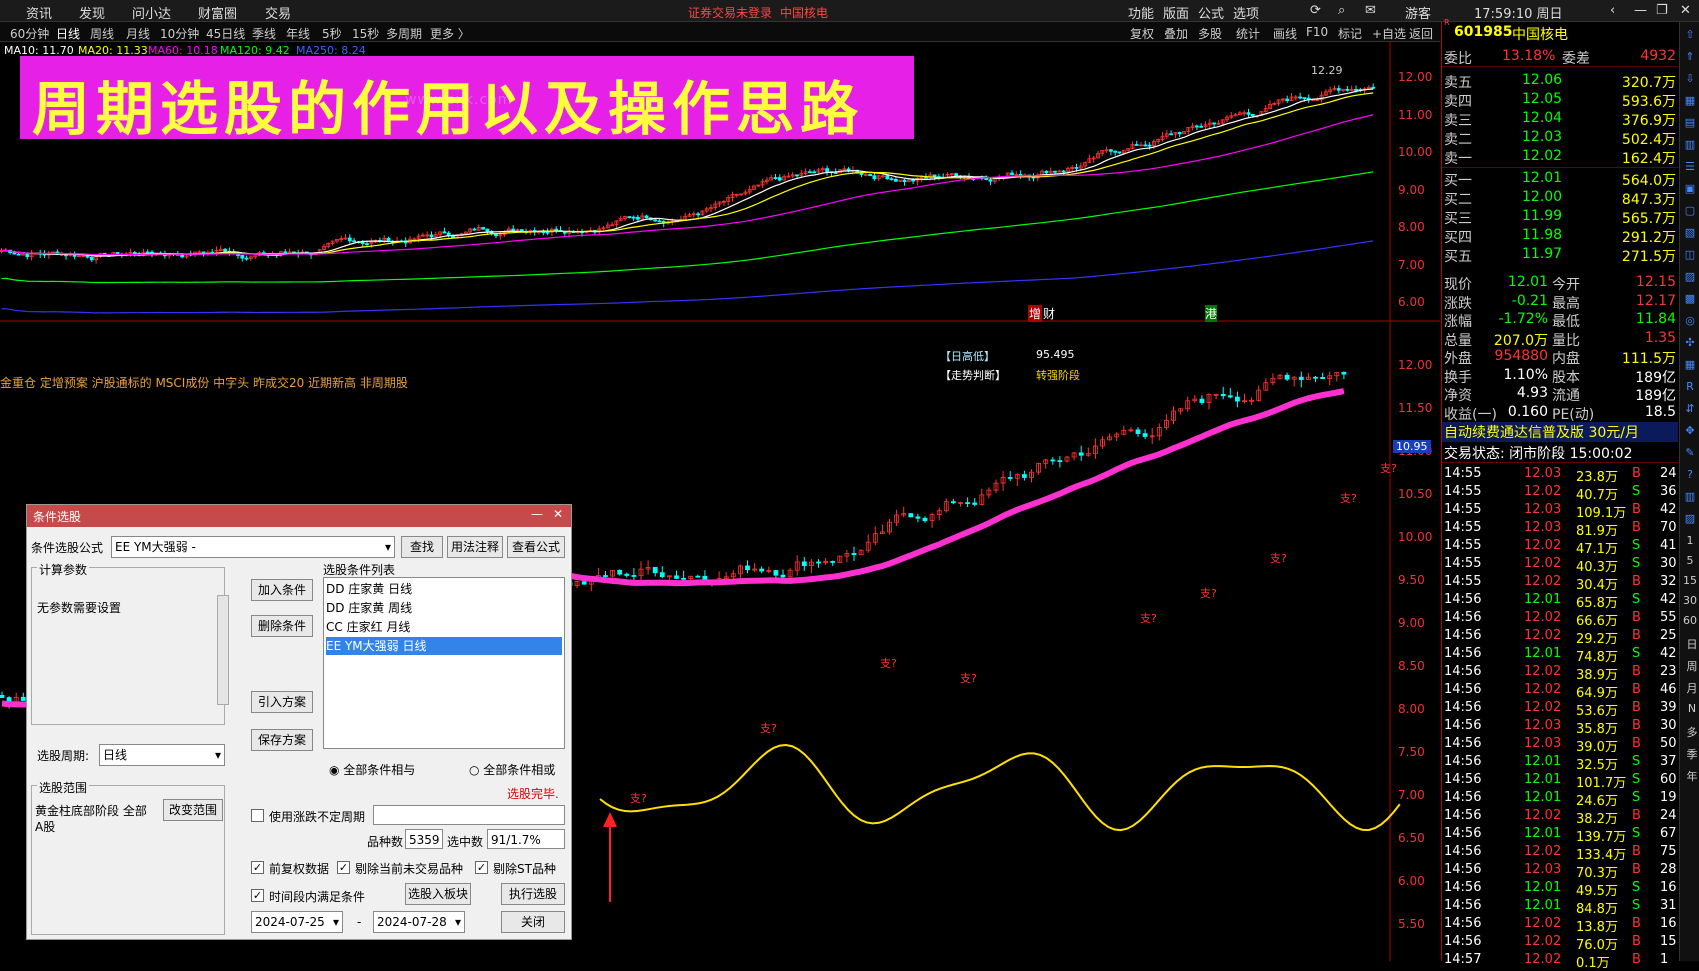  Describe the element at coordinates (29, 33) in the screenshot. I see `period-60min: 60分钟` at that location.